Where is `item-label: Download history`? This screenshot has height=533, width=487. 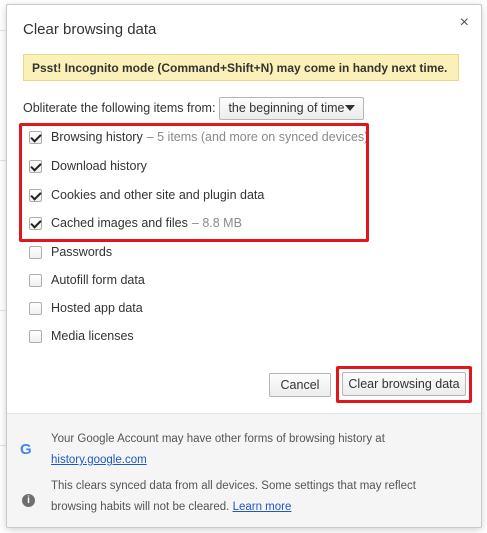 item-label: Download history is located at coordinates (99, 166).